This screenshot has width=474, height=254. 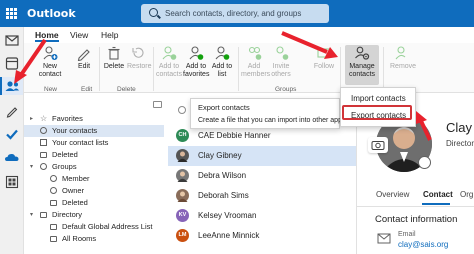 I want to click on folder-owner: Owner, so click(x=94, y=191).